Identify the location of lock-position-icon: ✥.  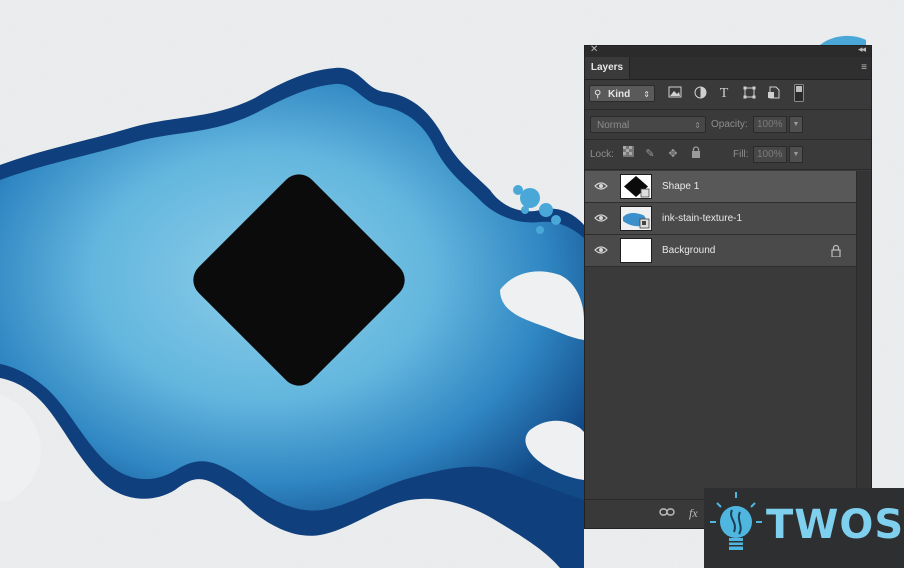
(673, 154).